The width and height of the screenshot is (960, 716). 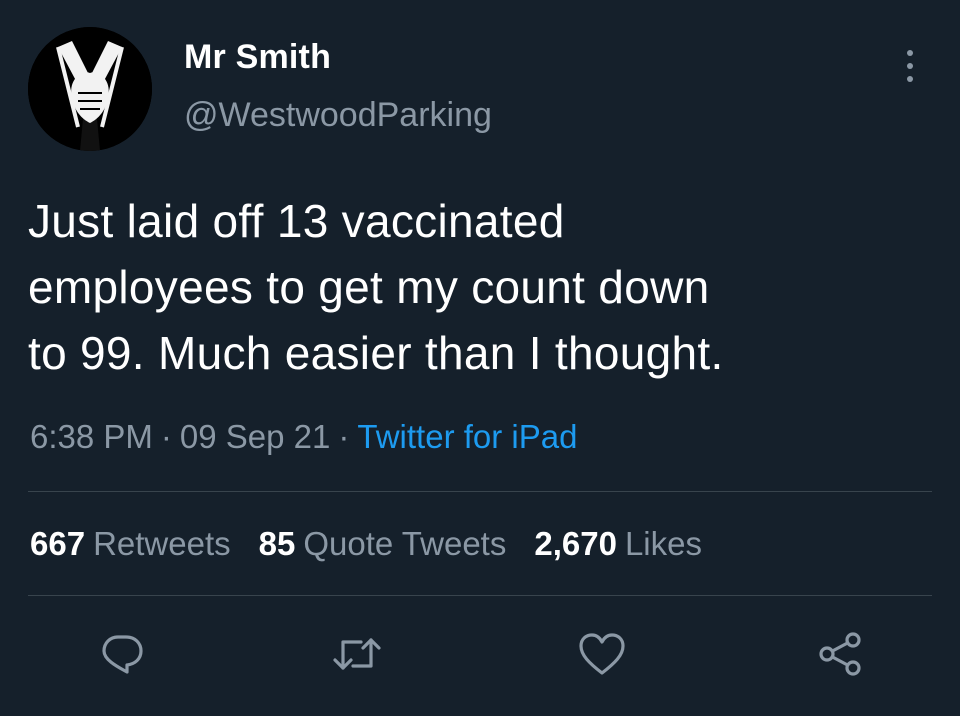 I want to click on reply-button, so click(x=122, y=654).